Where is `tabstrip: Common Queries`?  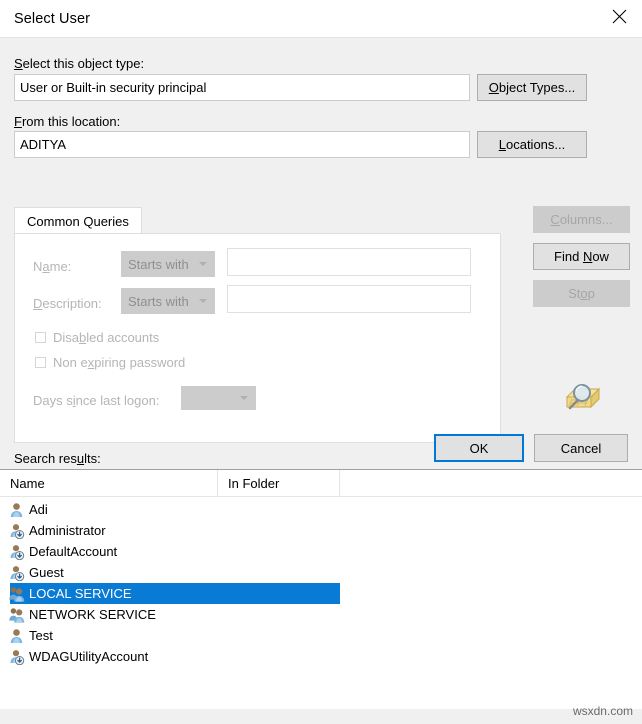 tabstrip: Common Queries is located at coordinates (257, 220).